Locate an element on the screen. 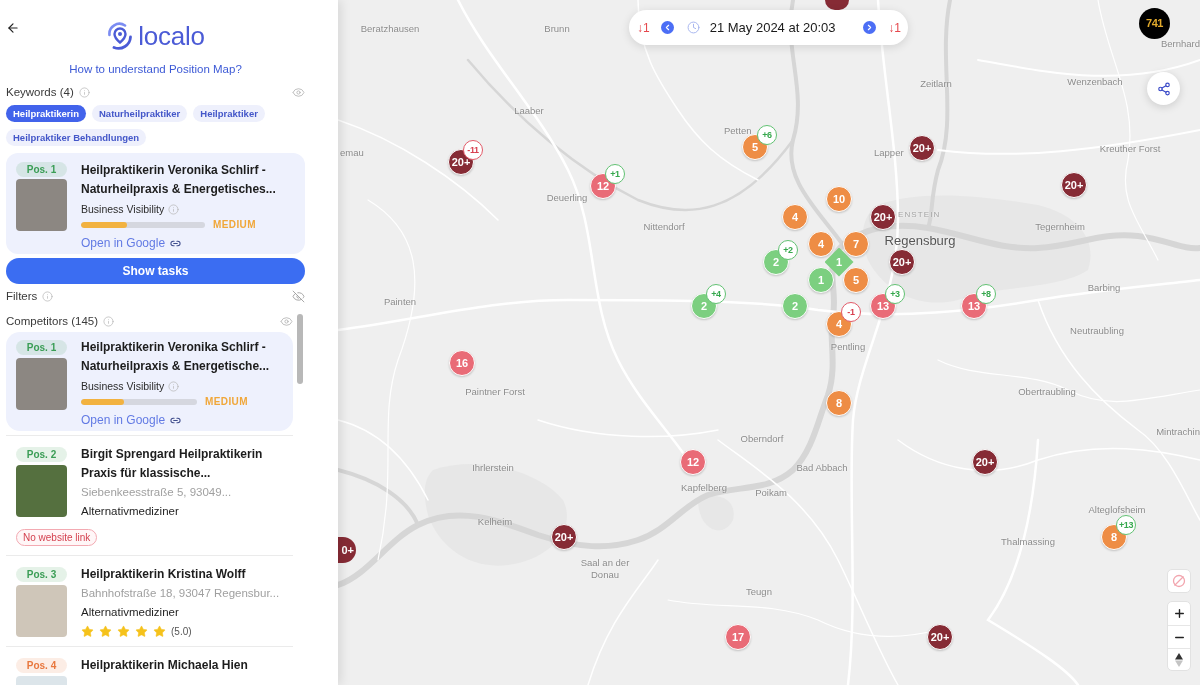 The image size is (1200, 685). place-label: Kelheim is located at coordinates (495, 521).